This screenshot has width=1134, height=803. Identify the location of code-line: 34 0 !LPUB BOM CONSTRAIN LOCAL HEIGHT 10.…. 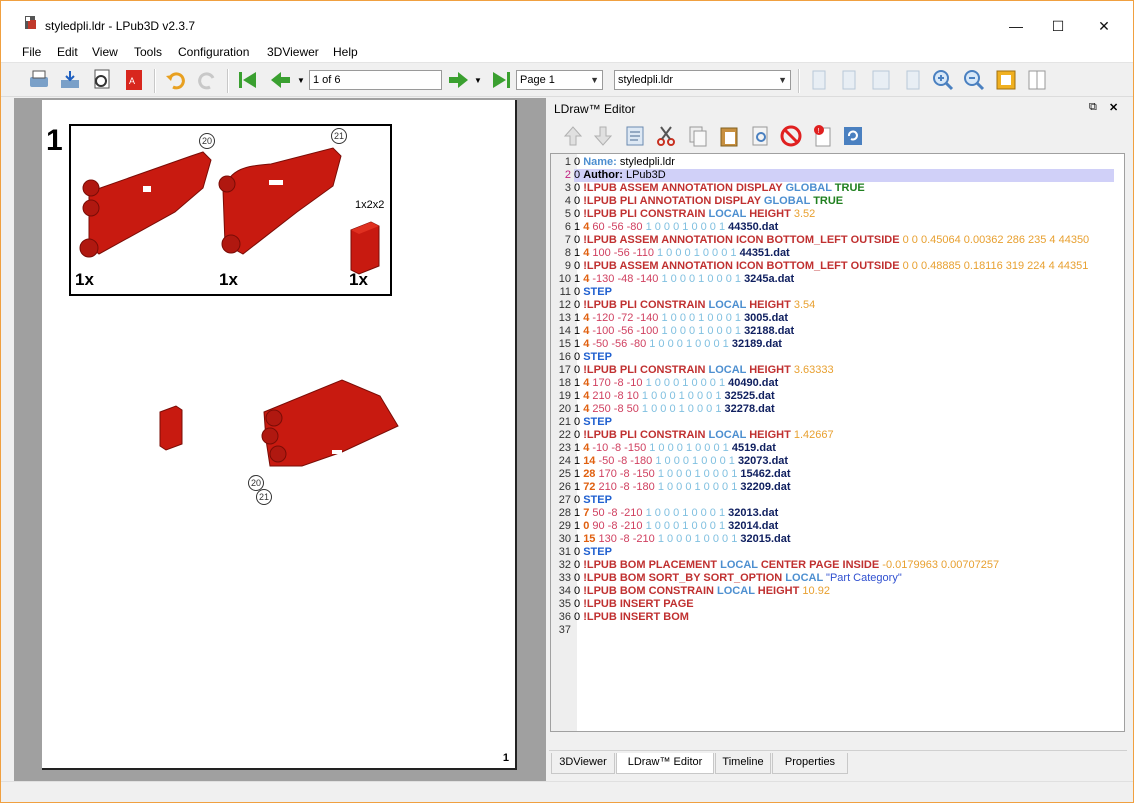
(837, 591).